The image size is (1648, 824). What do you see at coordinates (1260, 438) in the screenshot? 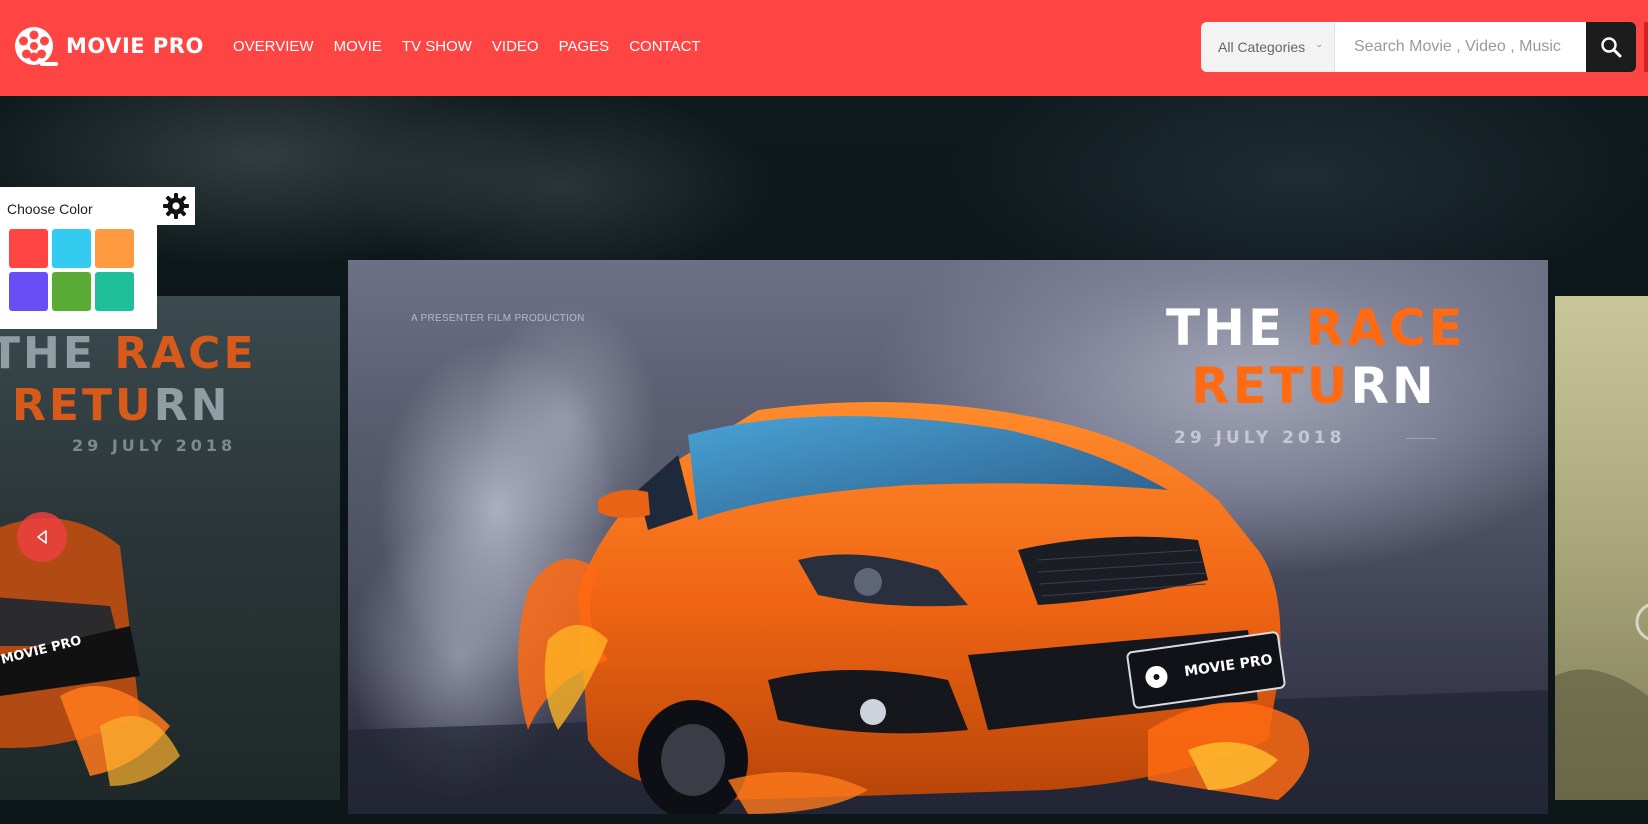
I see `slide-date: 29 JULY 2018` at bounding box center [1260, 438].